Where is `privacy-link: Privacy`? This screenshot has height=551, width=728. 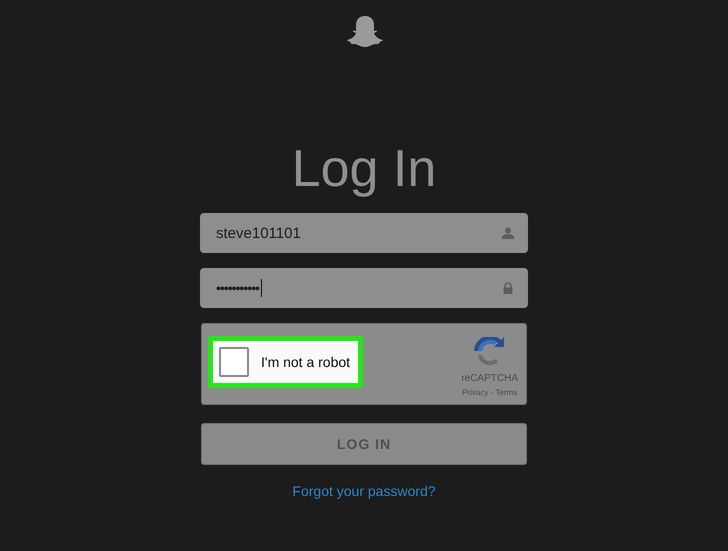
privacy-link: Privacy is located at coordinates (475, 392).